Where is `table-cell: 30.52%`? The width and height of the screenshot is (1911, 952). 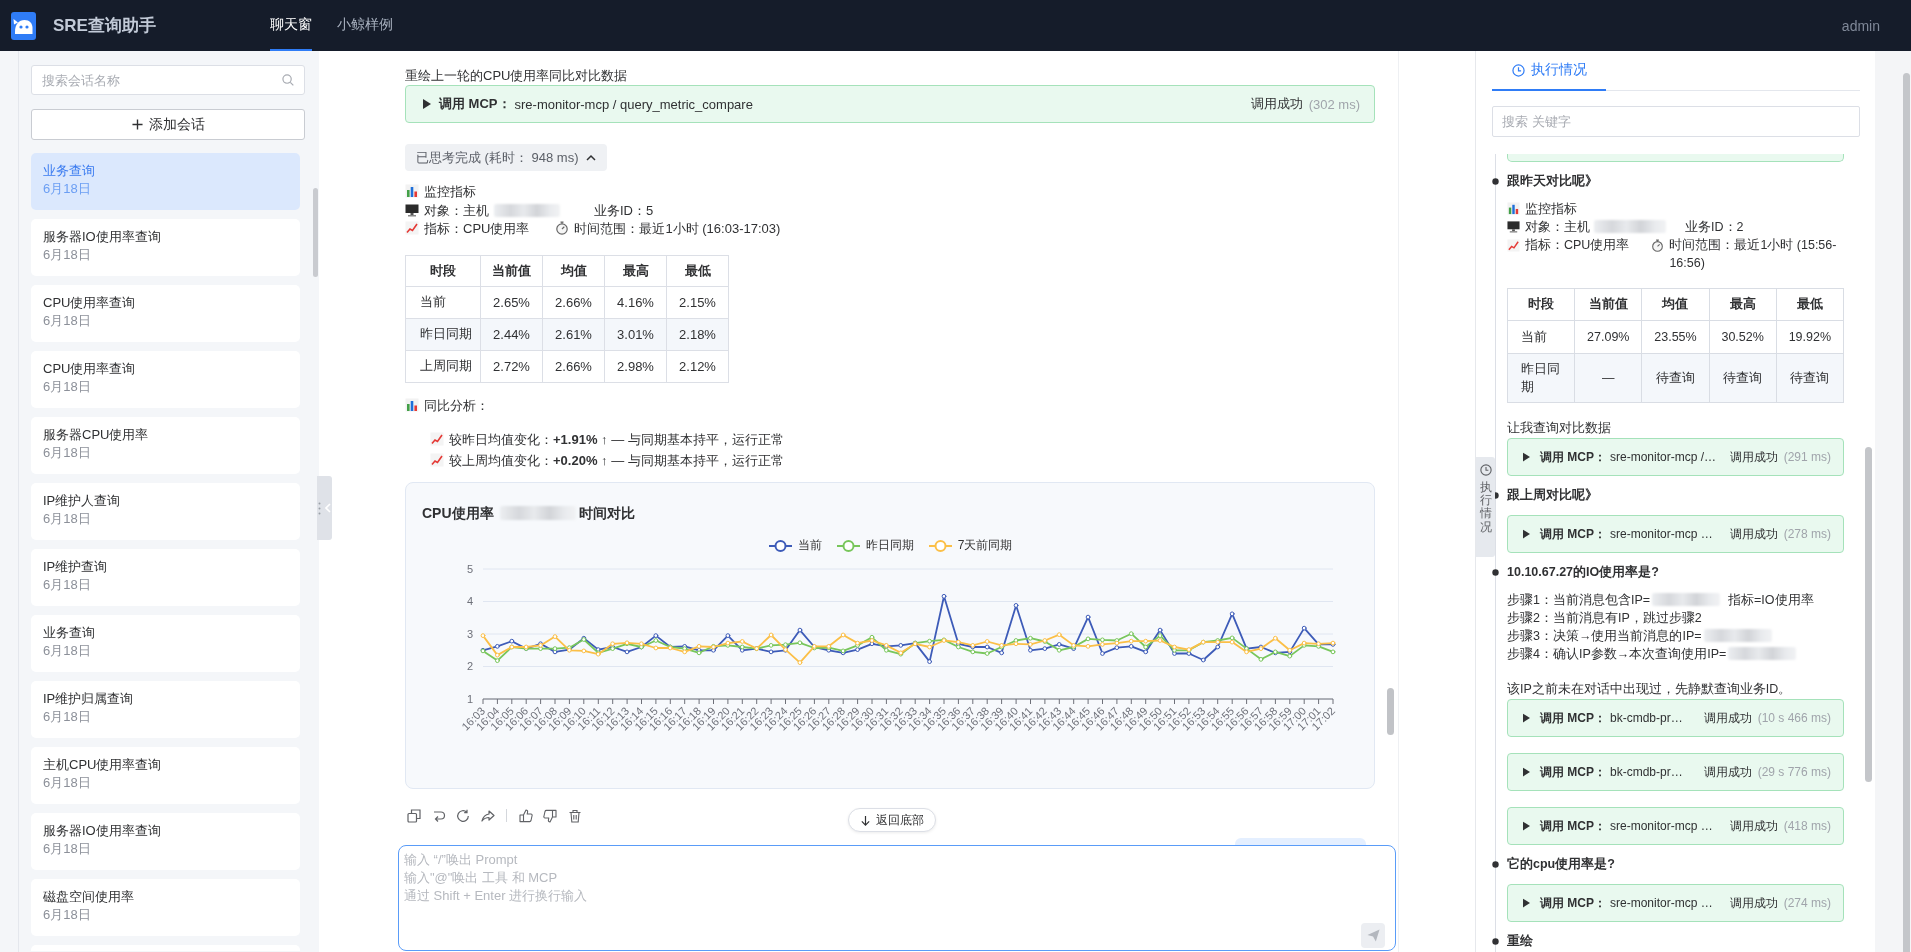
table-cell: 30.52% is located at coordinates (1743, 337).